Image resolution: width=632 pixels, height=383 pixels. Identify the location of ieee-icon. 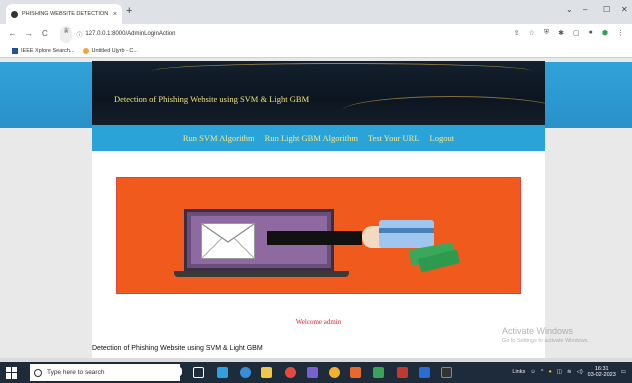
(15, 50).